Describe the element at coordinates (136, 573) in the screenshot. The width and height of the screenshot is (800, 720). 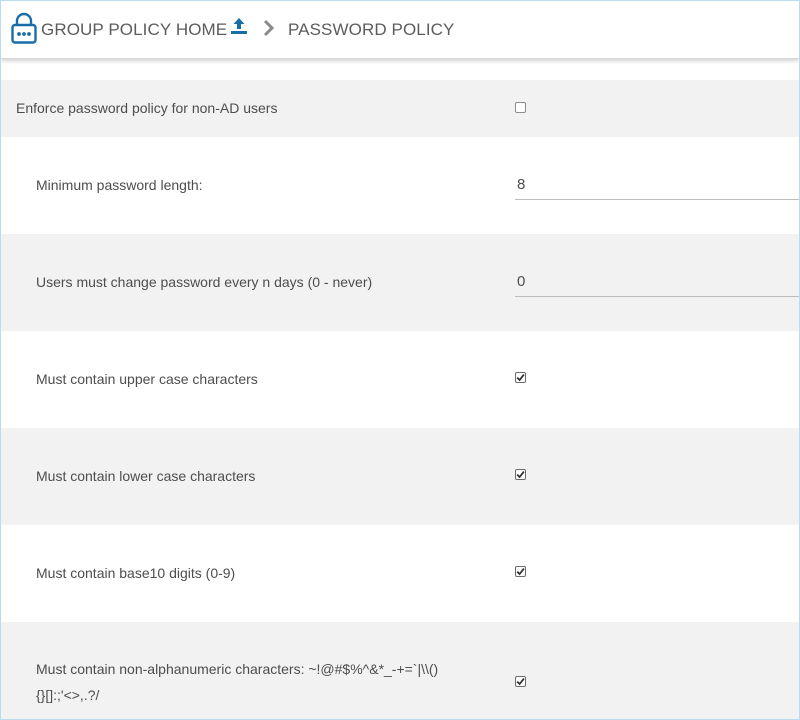
I see `digits-label: Must contain base10 digits (0-9)` at that location.